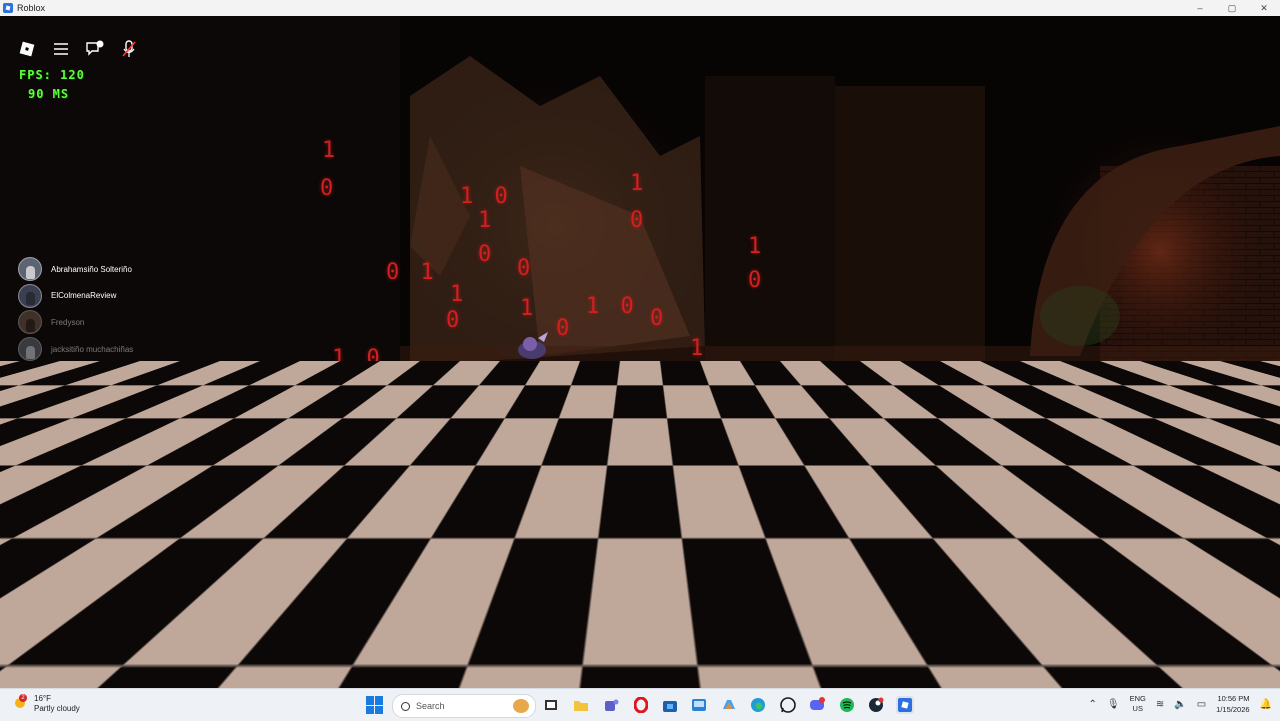 This screenshot has width=1280, height=721. Describe the element at coordinates (1264, 8) in the screenshot. I see `close-button: ✕` at that location.